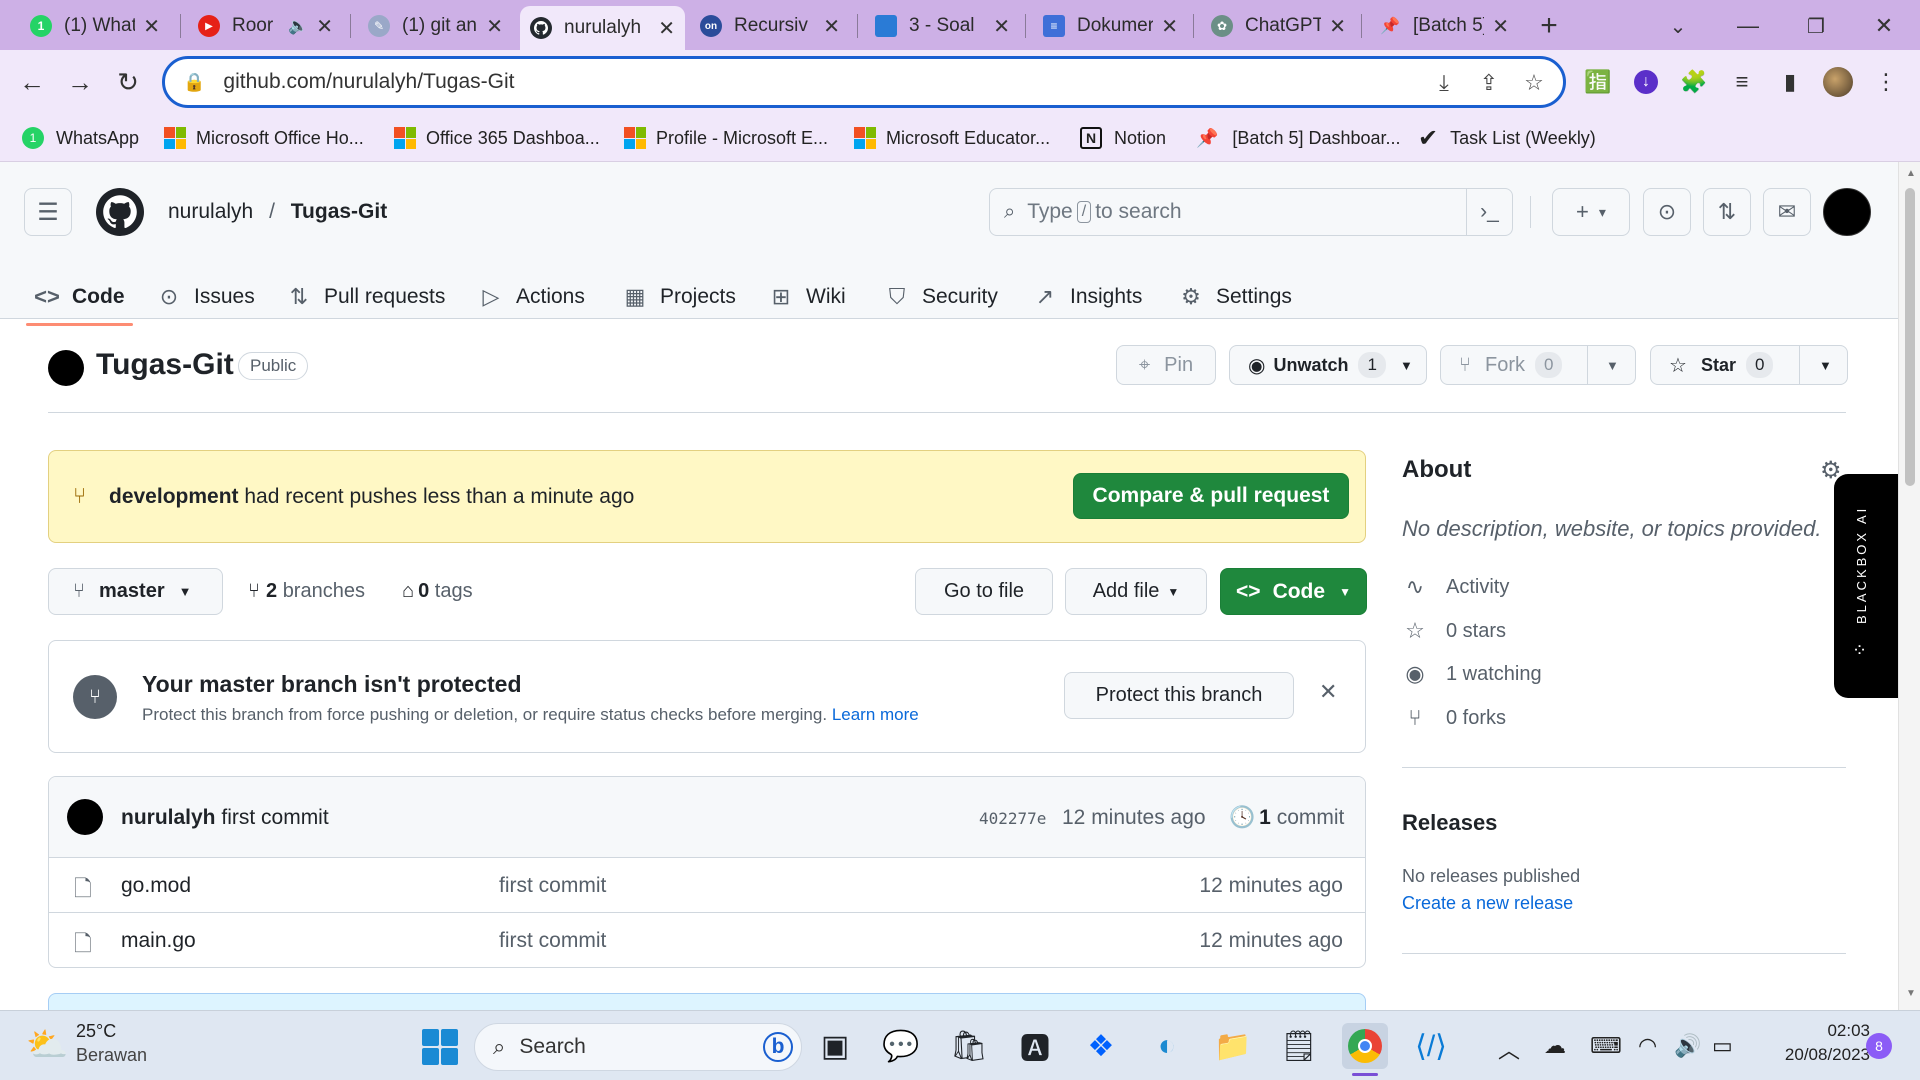  I want to click on search-input: ⌕ Type / to search ›_, so click(1251, 212).